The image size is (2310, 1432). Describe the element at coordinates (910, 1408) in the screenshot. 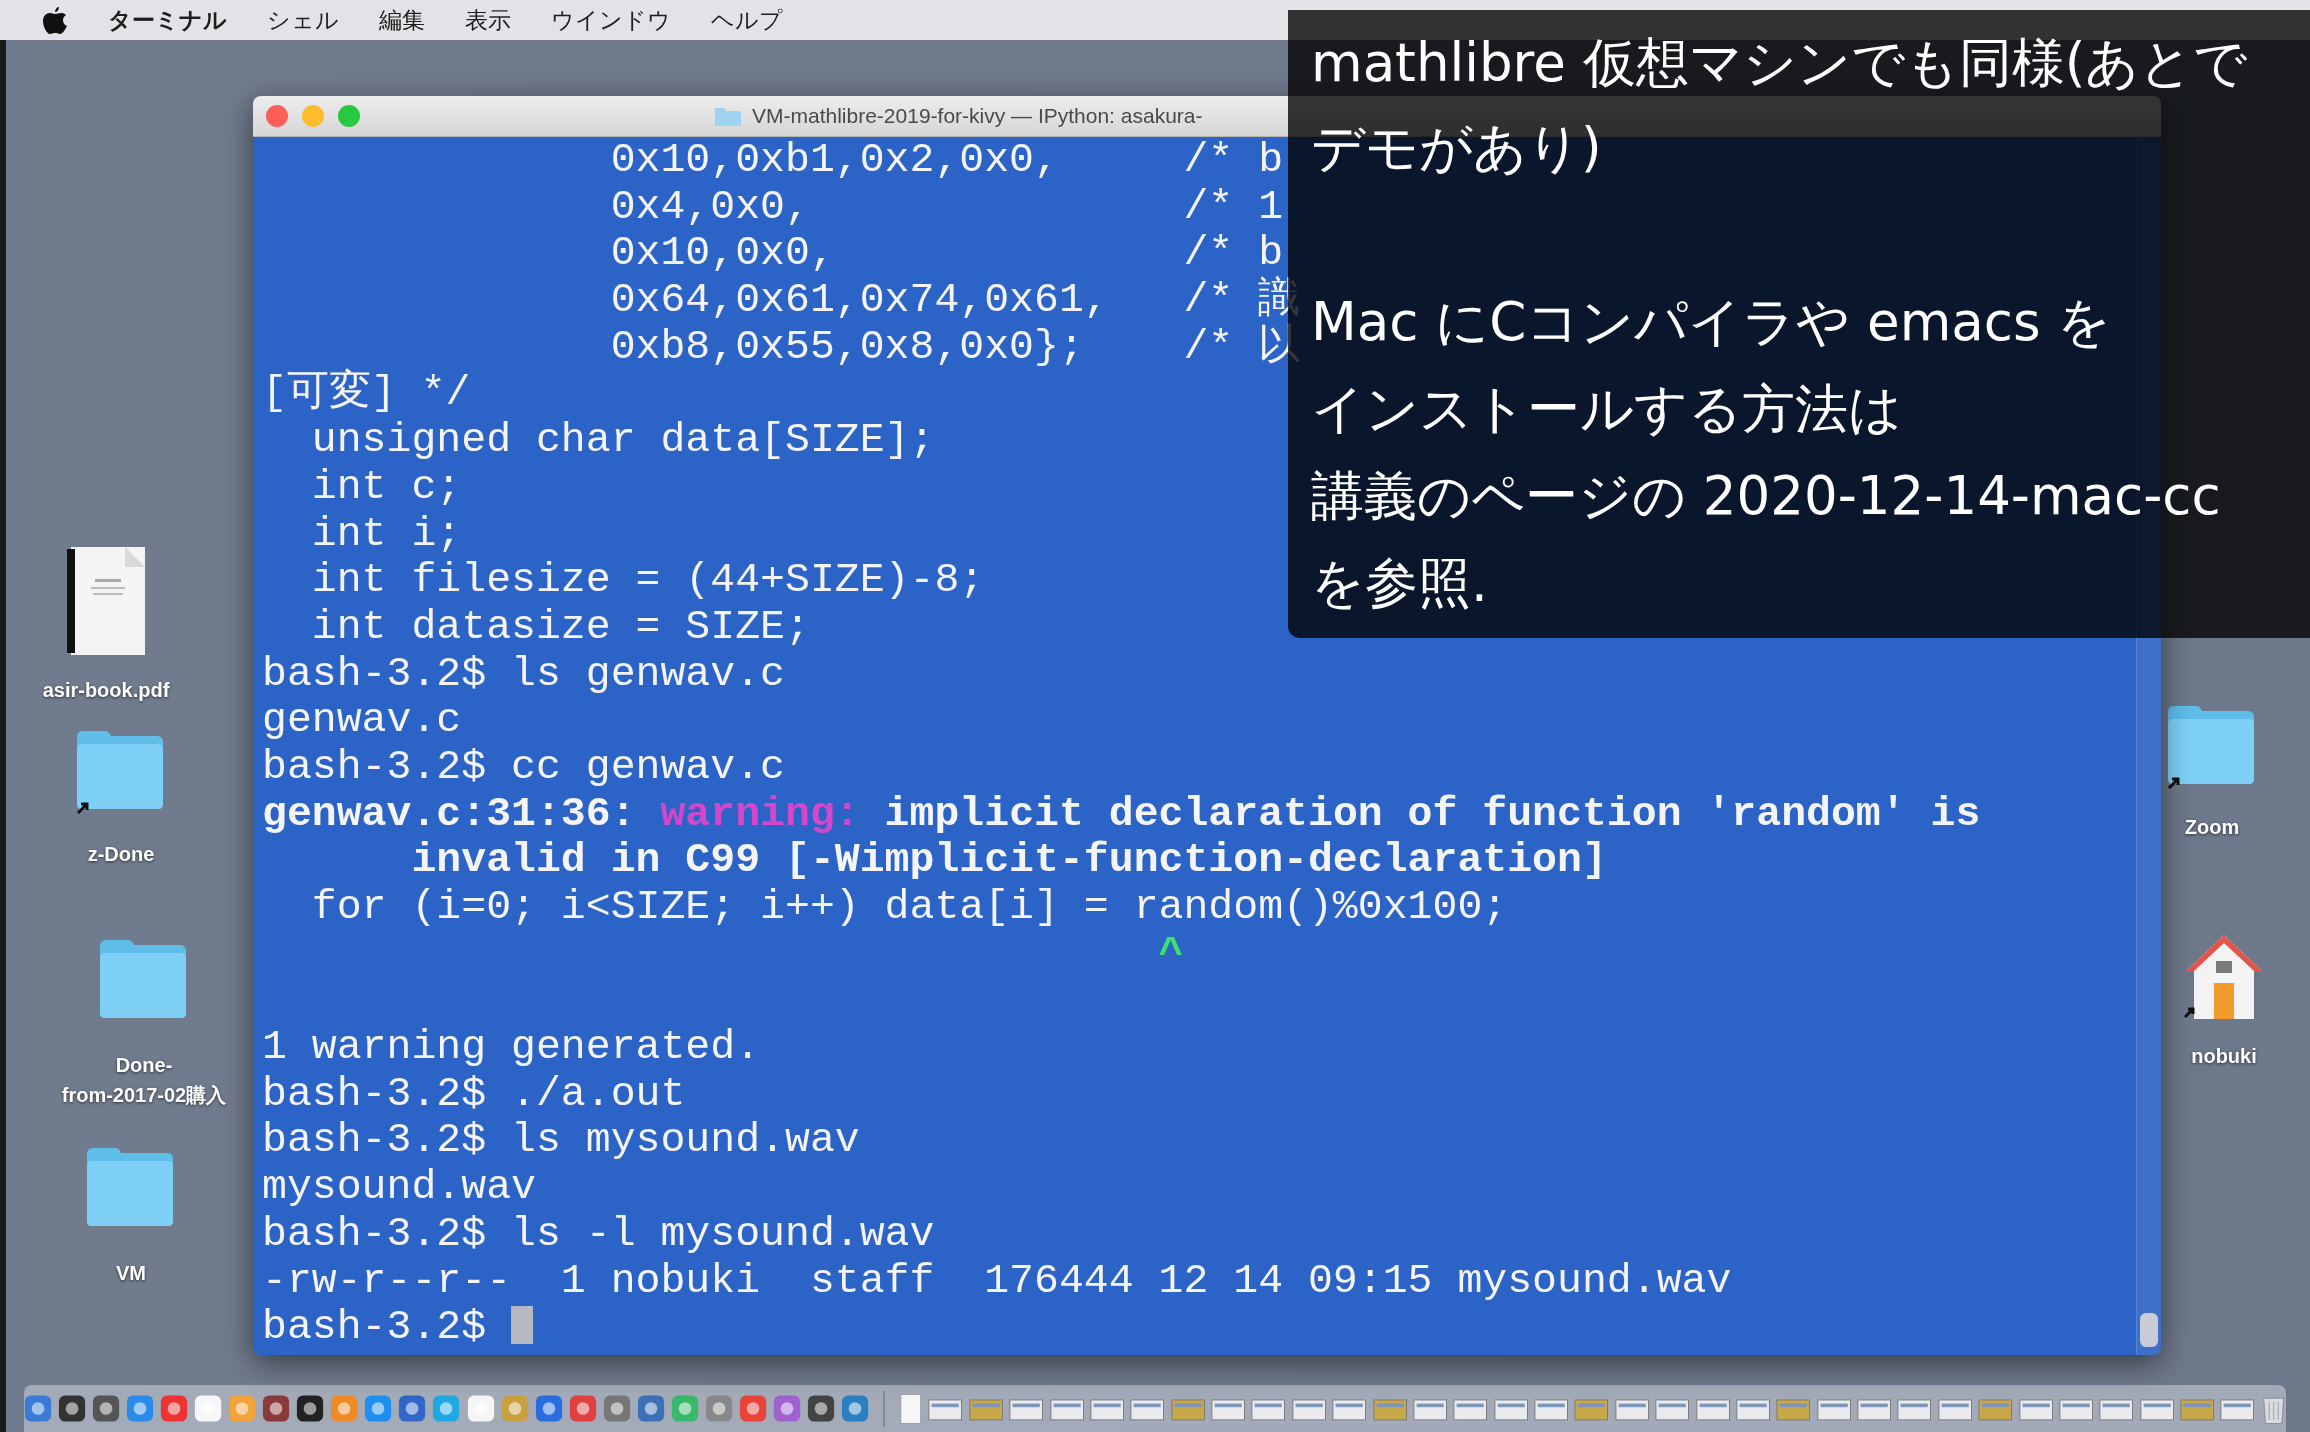

I see `document-icon` at that location.